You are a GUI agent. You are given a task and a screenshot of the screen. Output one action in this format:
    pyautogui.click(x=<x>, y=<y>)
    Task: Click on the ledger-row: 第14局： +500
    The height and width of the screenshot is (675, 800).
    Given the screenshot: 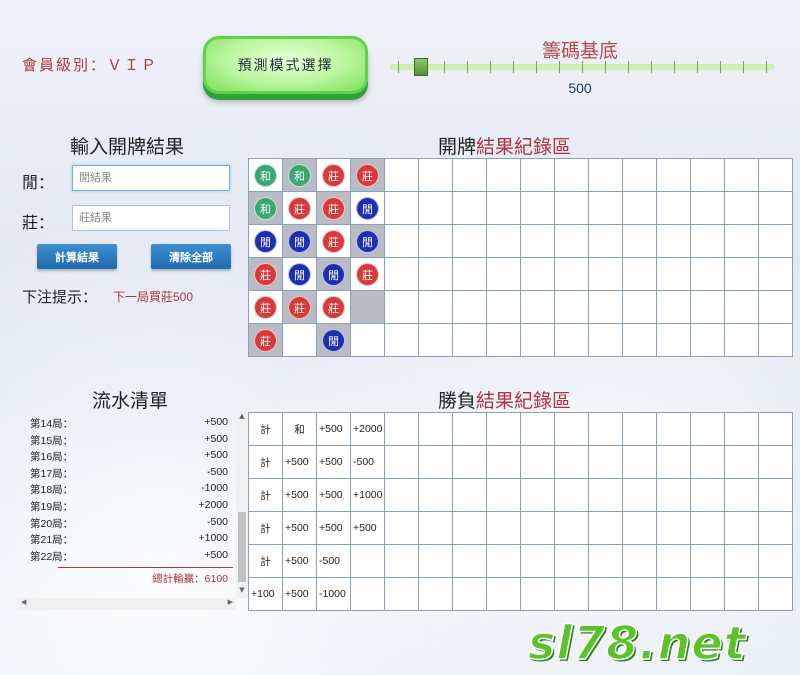 What is the action you would take?
    pyautogui.click(x=130, y=423)
    